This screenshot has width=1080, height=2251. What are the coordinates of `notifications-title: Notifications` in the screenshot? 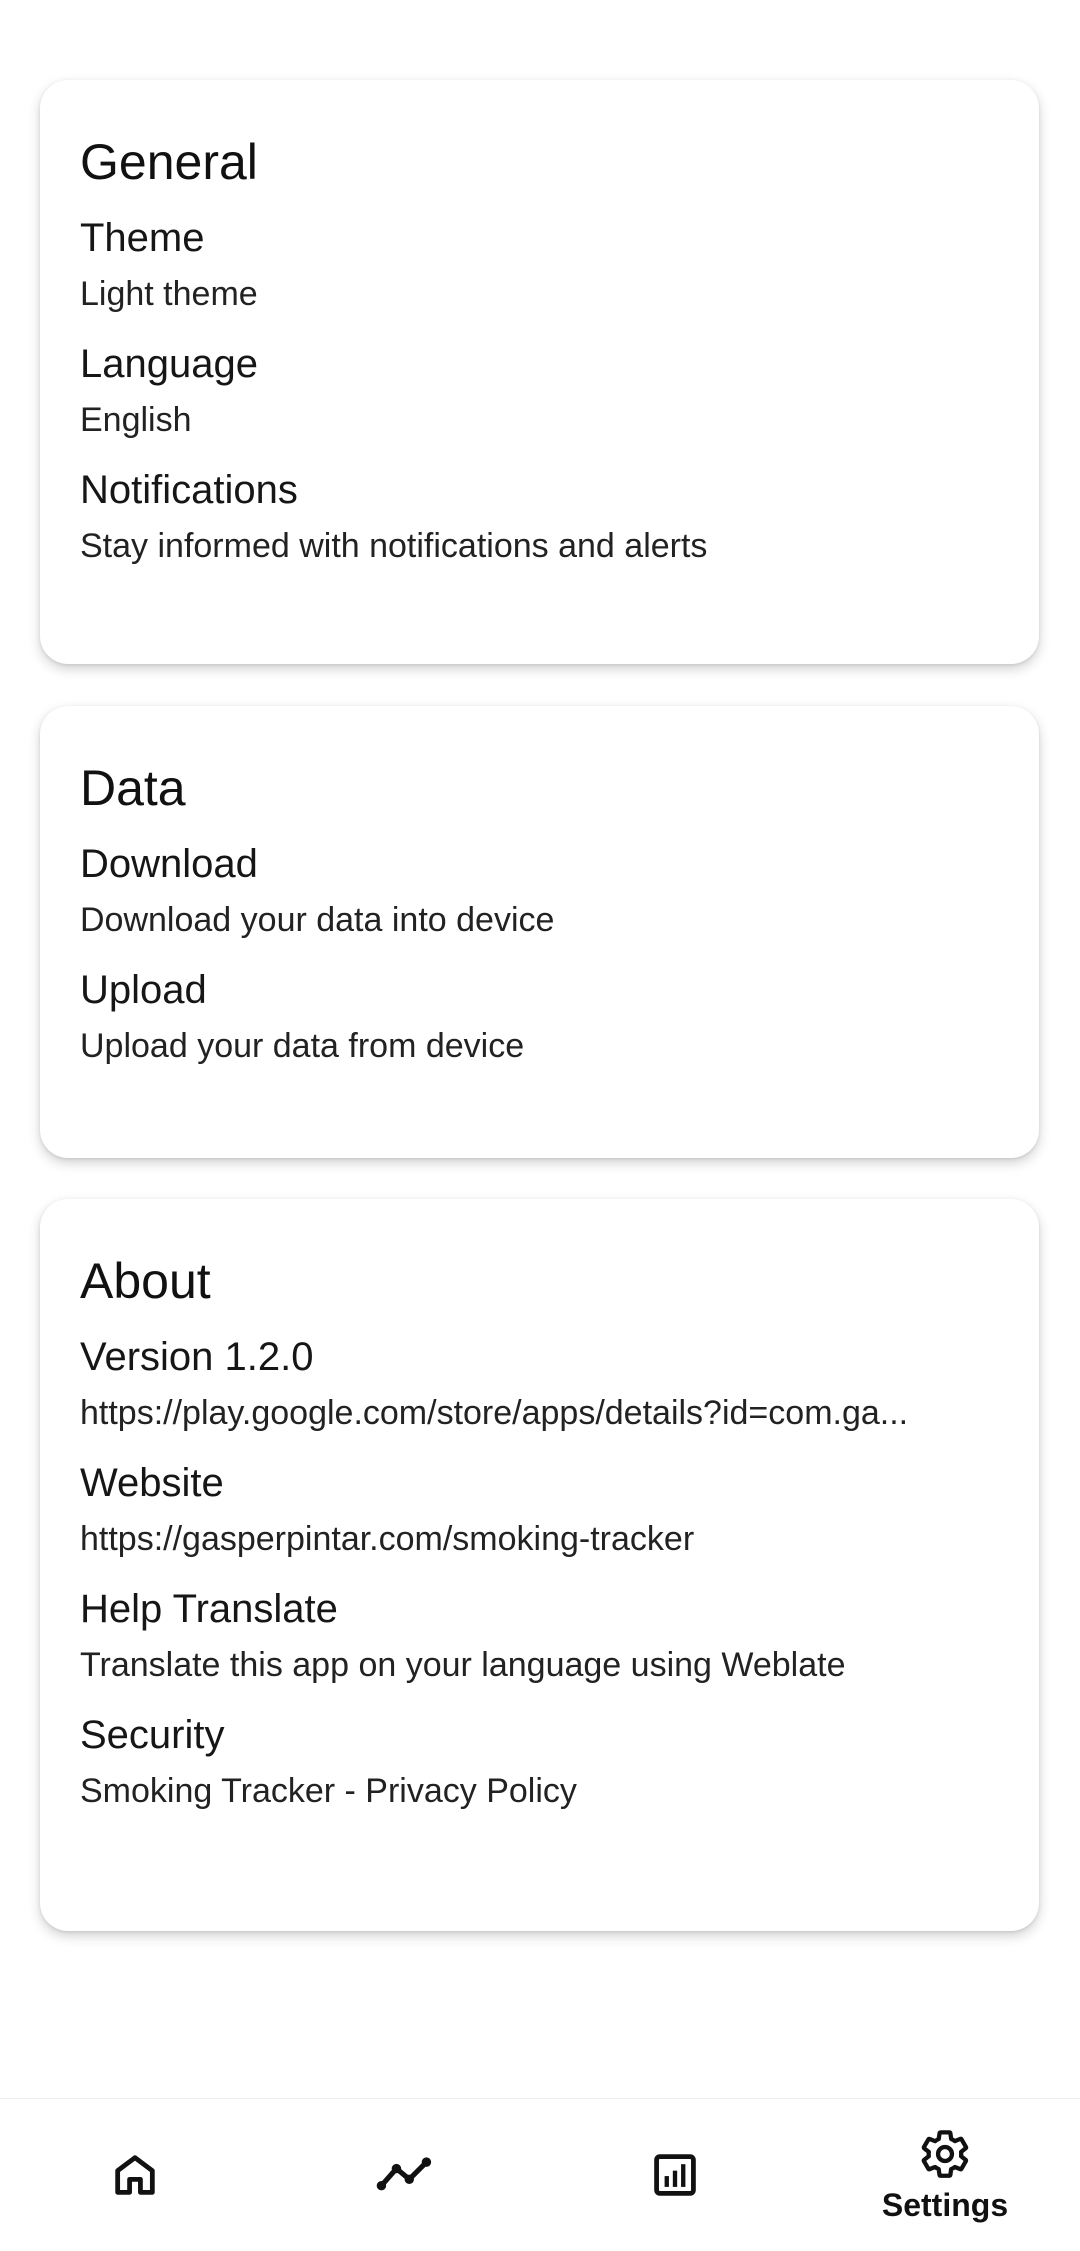 It's located at (189, 490).